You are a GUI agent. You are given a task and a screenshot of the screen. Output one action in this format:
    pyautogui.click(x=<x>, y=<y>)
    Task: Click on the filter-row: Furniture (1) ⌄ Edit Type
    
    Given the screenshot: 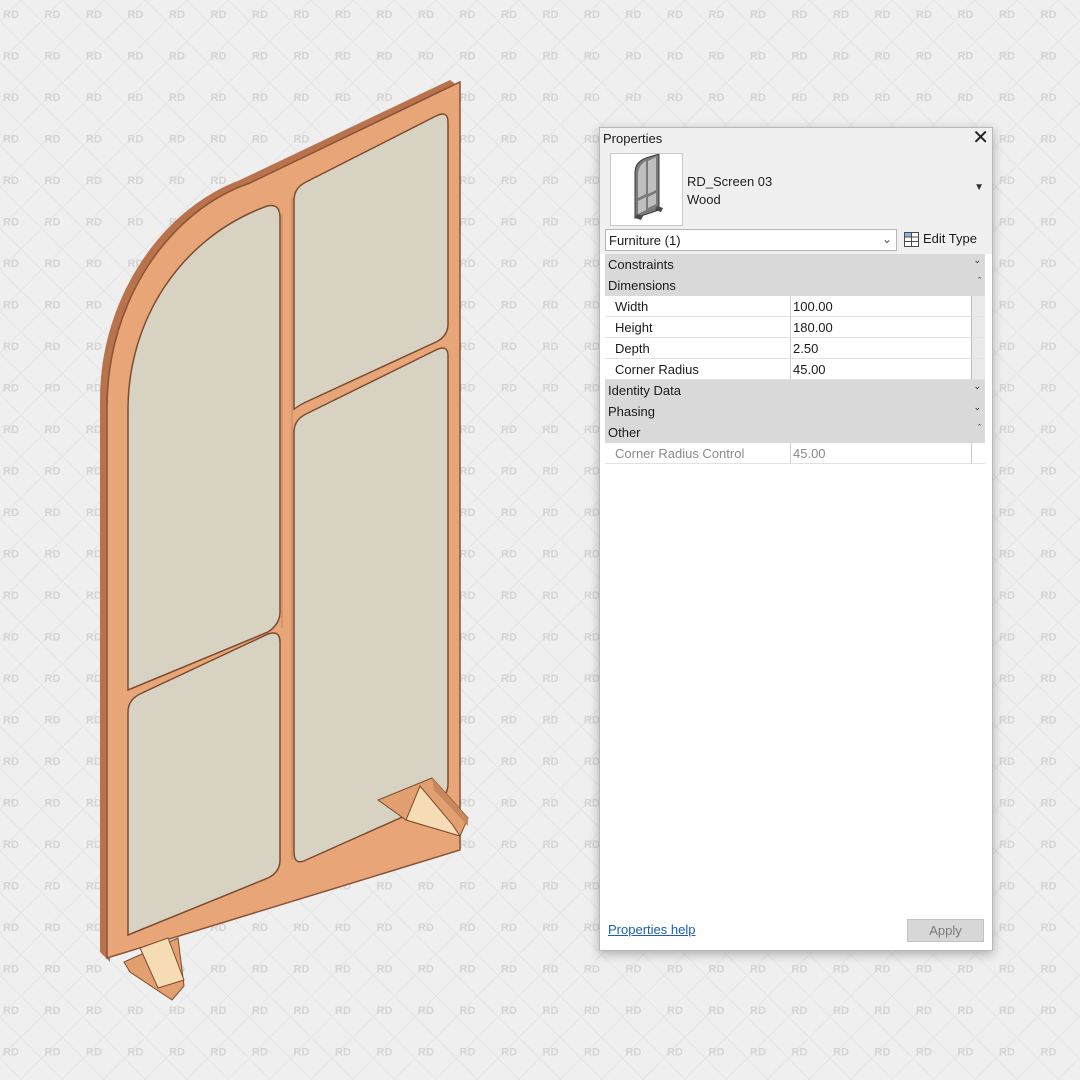 What is the action you would take?
    pyautogui.click(x=796, y=241)
    